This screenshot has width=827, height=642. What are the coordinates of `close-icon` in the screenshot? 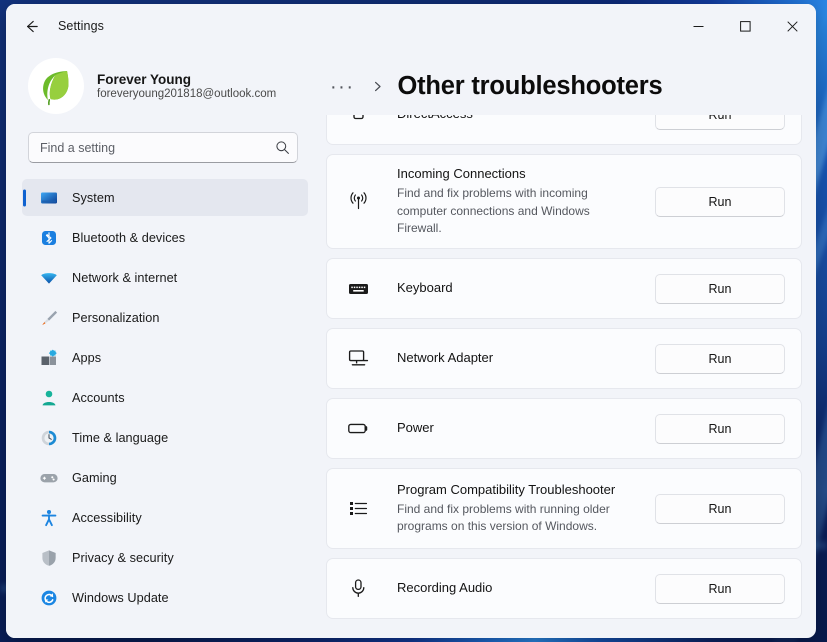 It's located at (792, 26).